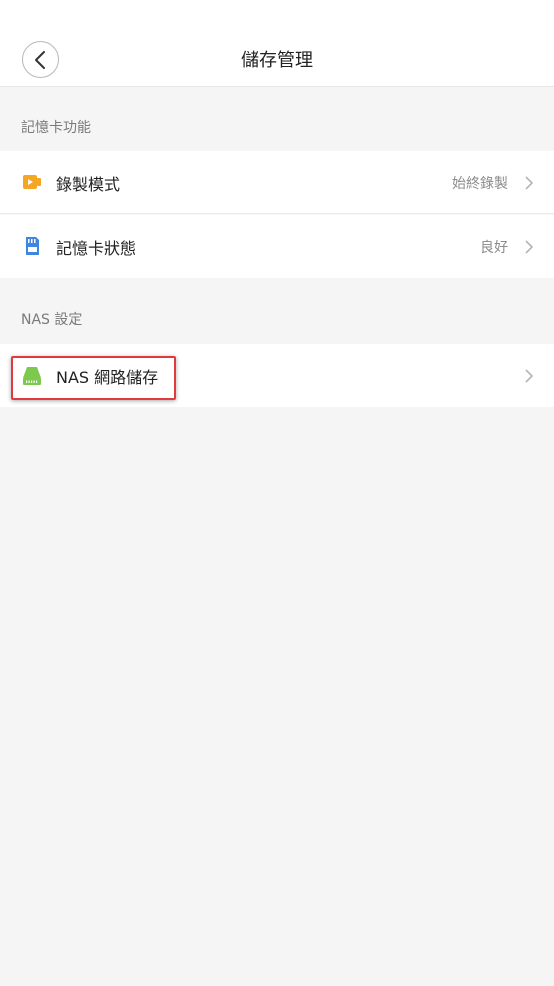 Image resolution: width=554 pixels, height=986 pixels. What do you see at coordinates (277, 60) in the screenshot?
I see `page-title: 儲存管理` at bounding box center [277, 60].